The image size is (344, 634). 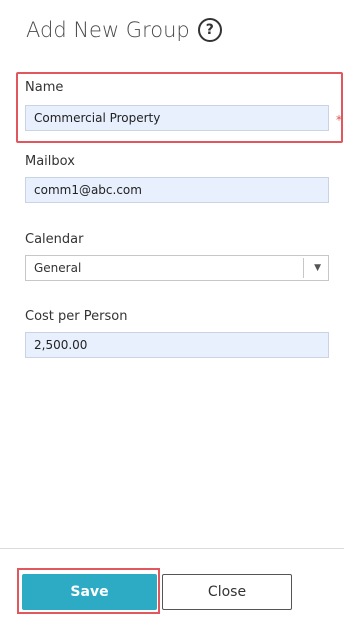 What do you see at coordinates (177, 345) in the screenshot?
I see `cost-per-person-input: 2,500.00` at bounding box center [177, 345].